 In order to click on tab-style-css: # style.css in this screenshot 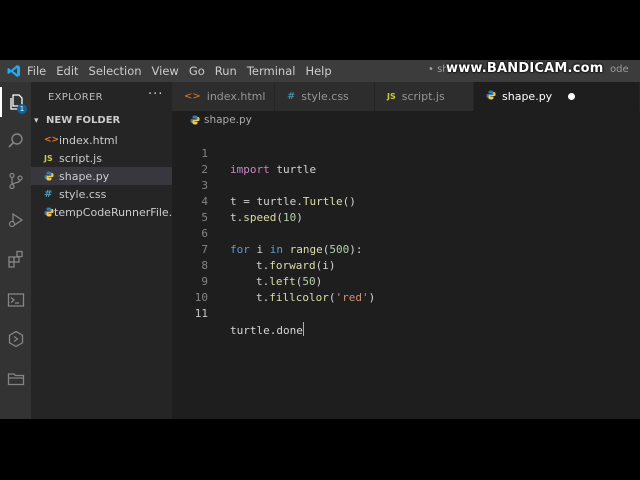, I will do `click(325, 96)`.